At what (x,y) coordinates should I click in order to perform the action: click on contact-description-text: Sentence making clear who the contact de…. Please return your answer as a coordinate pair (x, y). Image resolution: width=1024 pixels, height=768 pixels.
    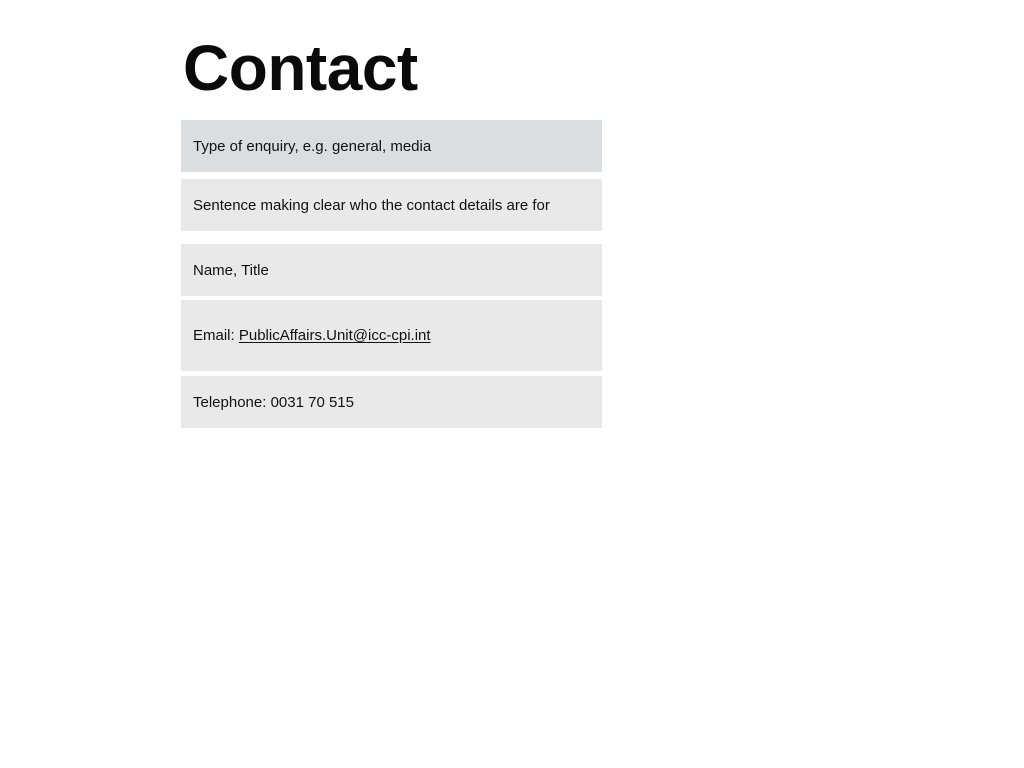
    Looking at the image, I should click on (371, 205).